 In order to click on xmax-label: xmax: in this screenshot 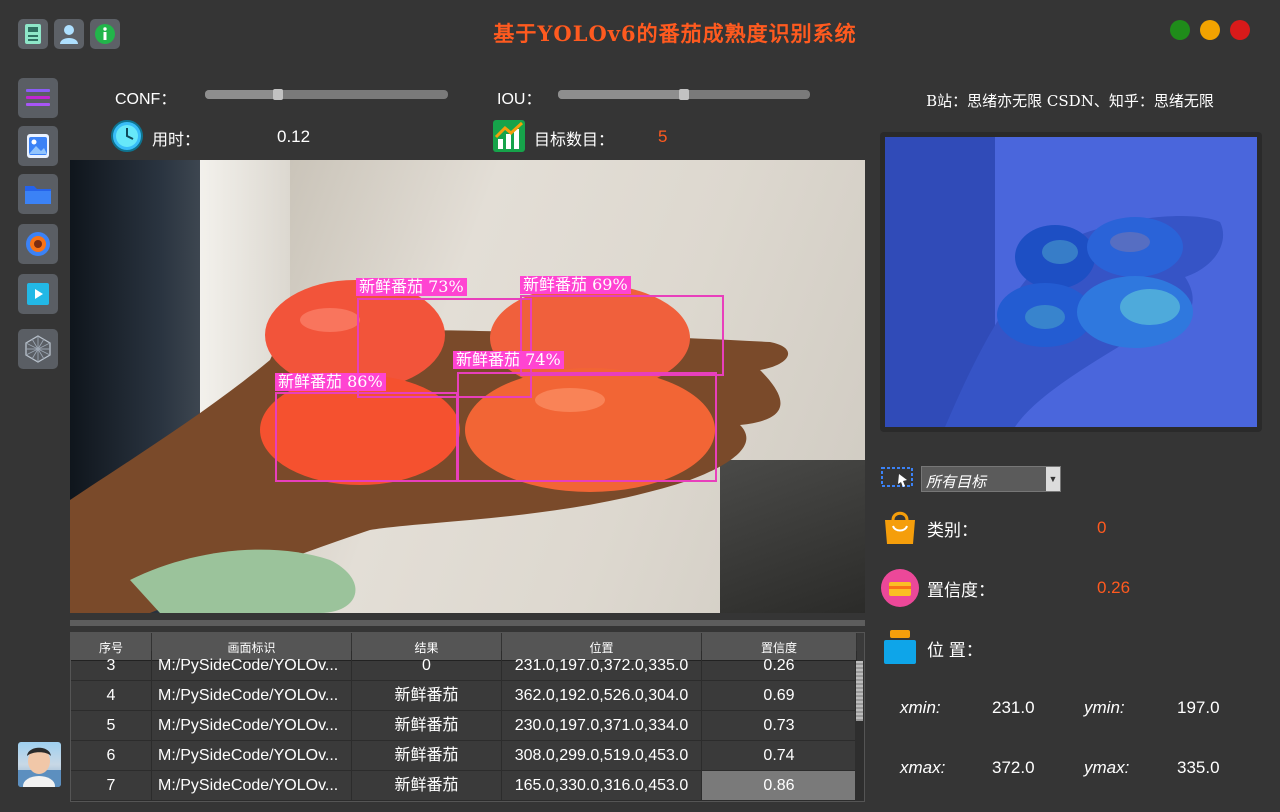, I will do `click(923, 767)`.